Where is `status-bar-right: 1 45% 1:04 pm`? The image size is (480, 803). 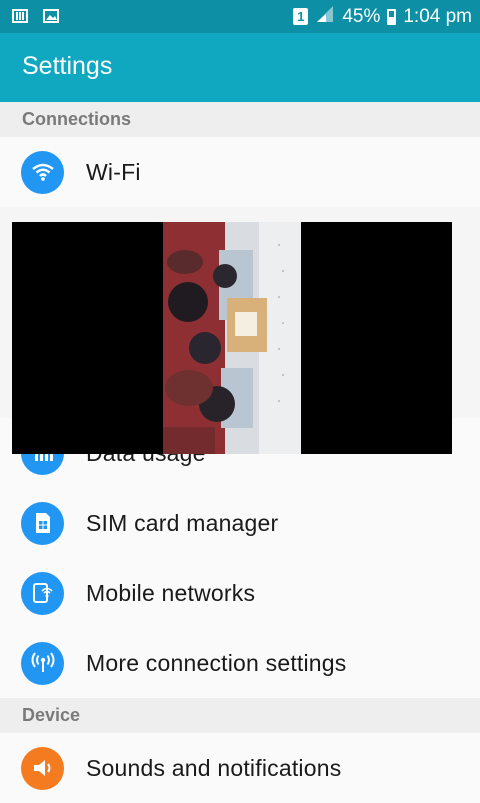
status-bar-right: 1 45% 1:04 pm is located at coordinates (382, 16).